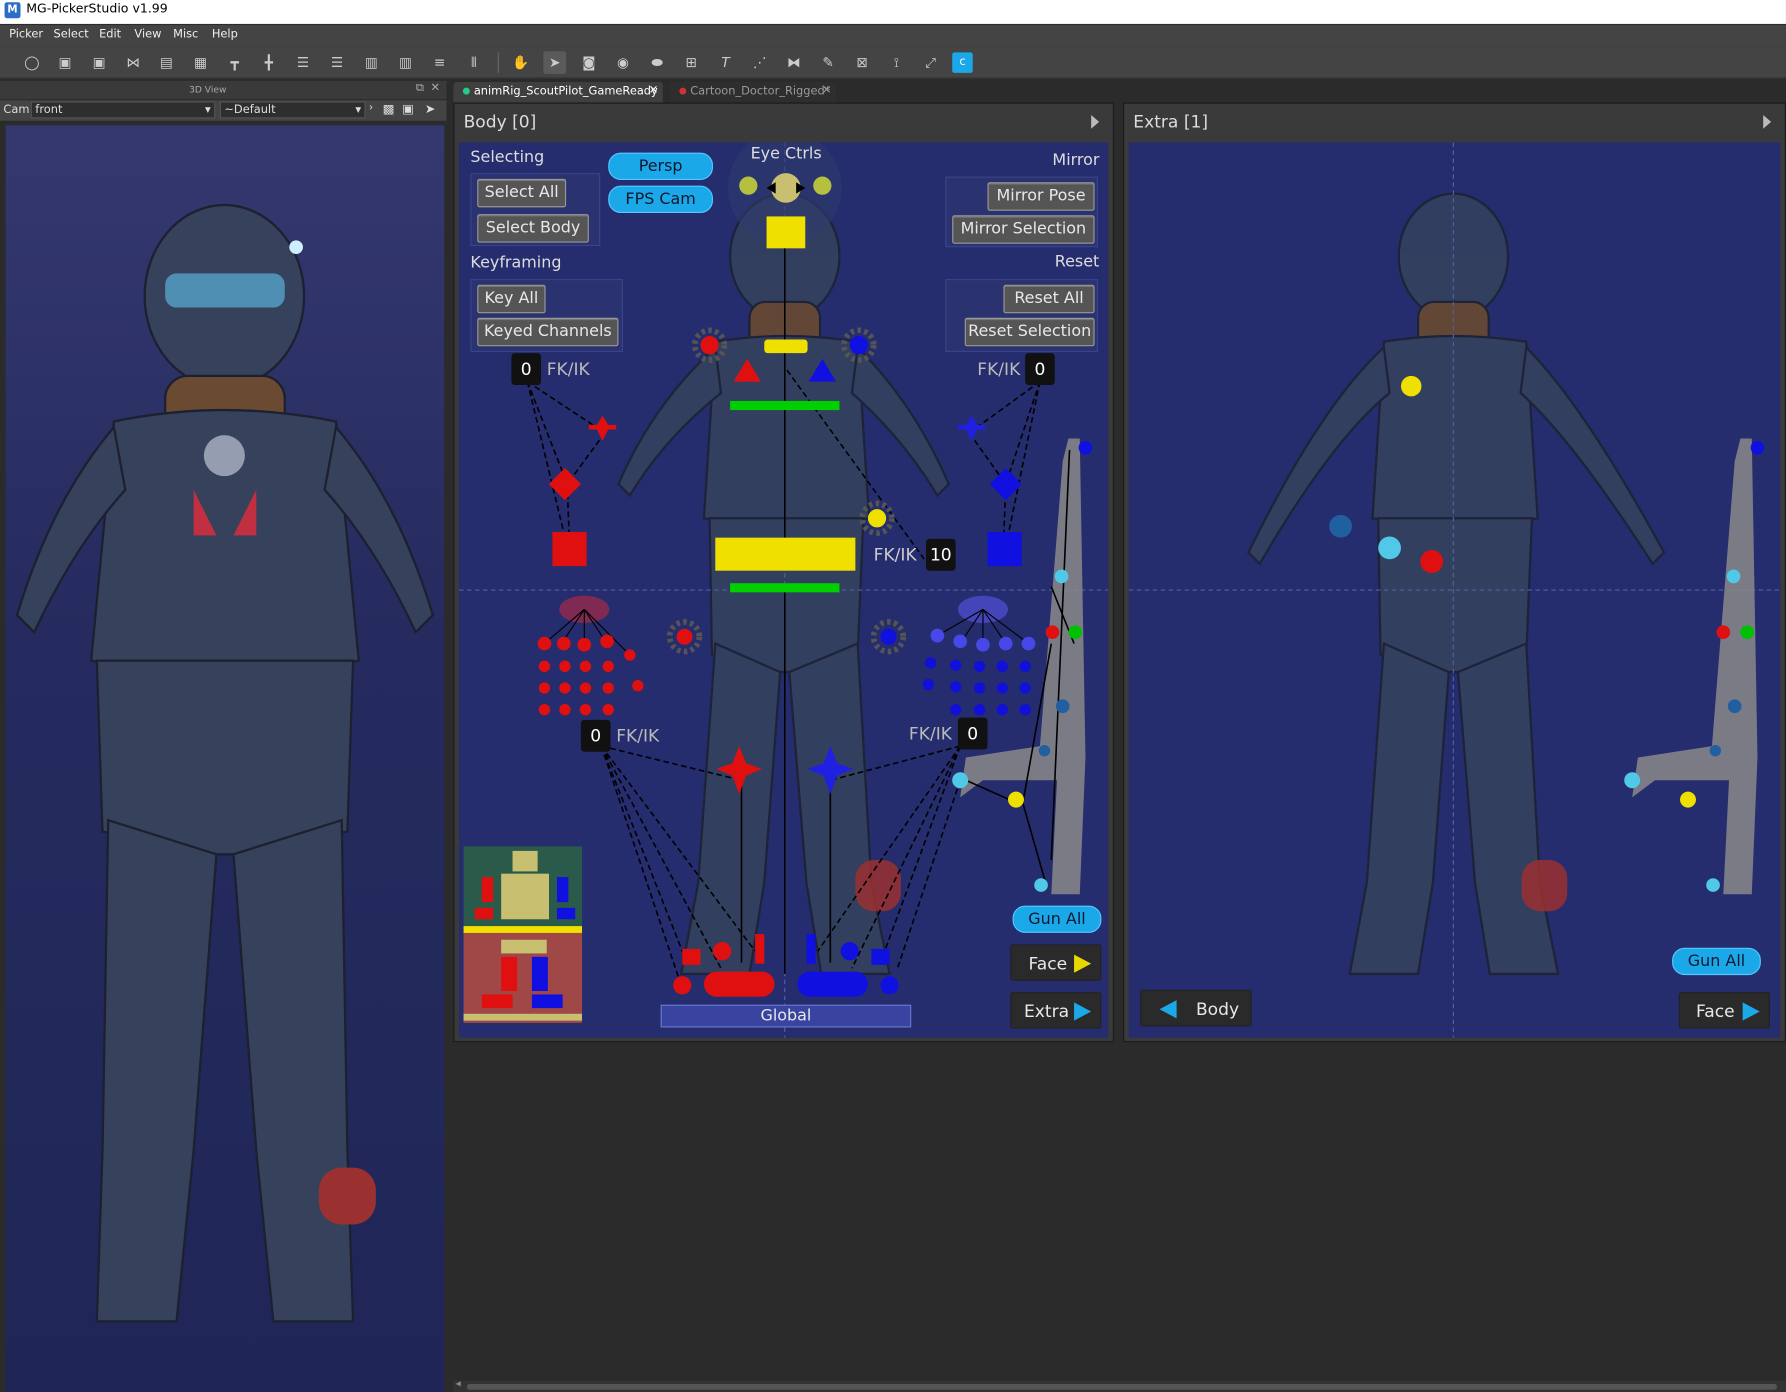 The width and height of the screenshot is (1786, 1392). What do you see at coordinates (1041, 196) in the screenshot?
I see `mirror-pose-button: Mirror Pose` at bounding box center [1041, 196].